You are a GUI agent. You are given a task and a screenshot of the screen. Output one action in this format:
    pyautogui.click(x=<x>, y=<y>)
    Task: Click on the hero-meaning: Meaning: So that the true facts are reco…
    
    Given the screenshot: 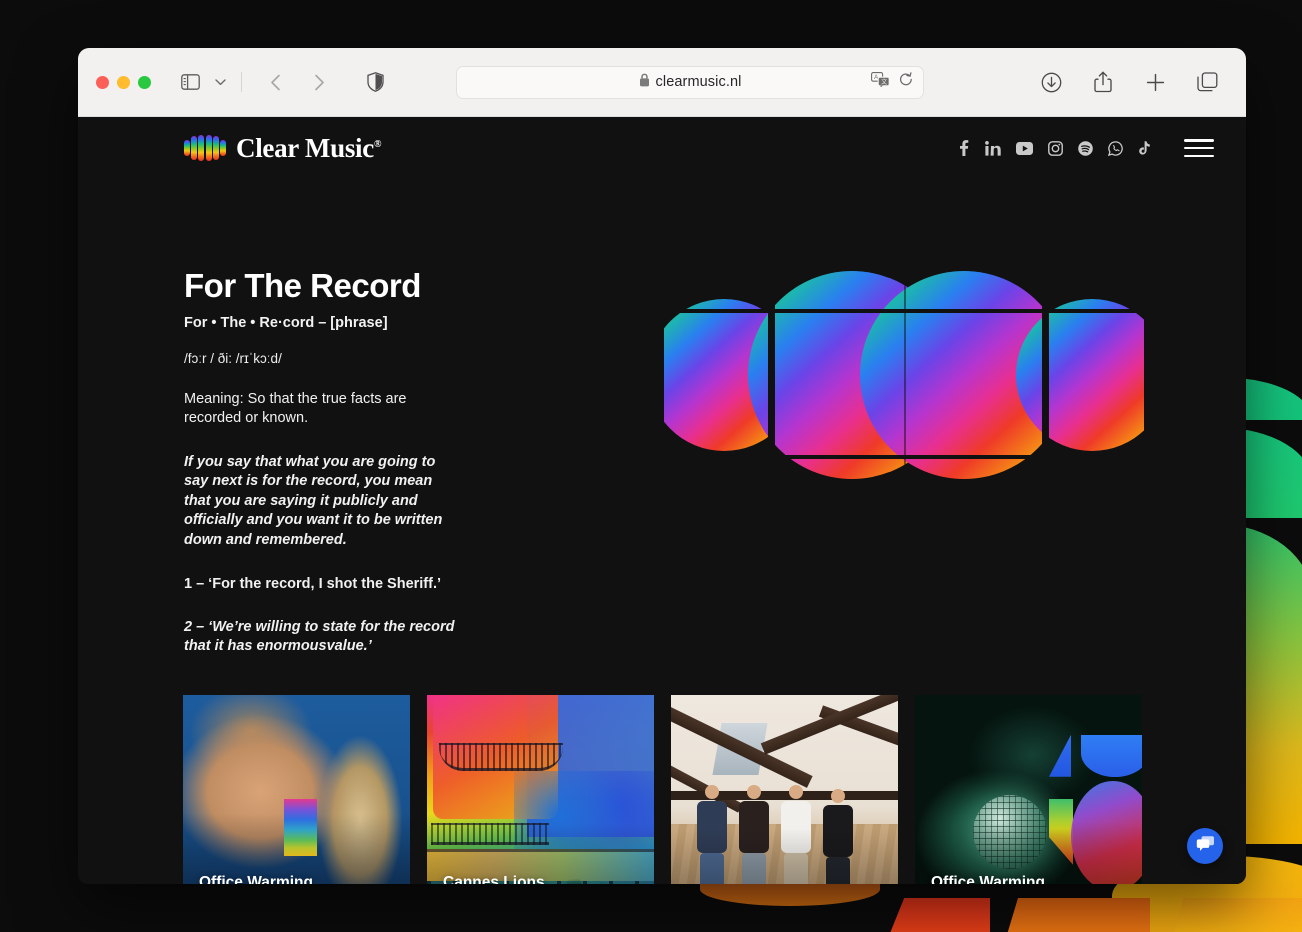 What is the action you would take?
    pyautogui.click(x=295, y=409)
    